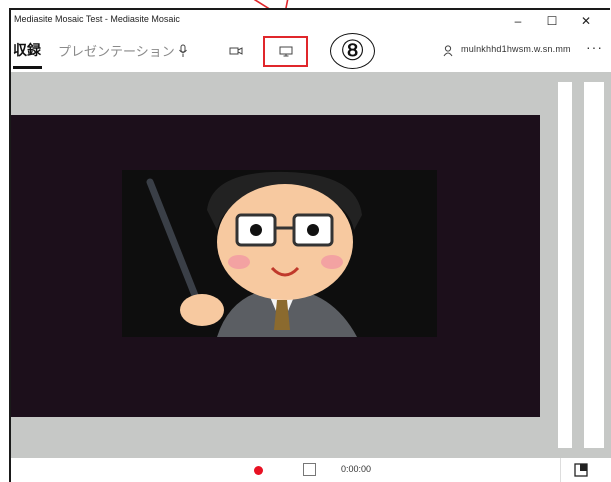  What do you see at coordinates (310, 52) in the screenshot?
I see `toolbar: 収録 プレゼンテーション ⑧ mulnkhhd1hwsm.w.sn.mm ···` at bounding box center [310, 52].